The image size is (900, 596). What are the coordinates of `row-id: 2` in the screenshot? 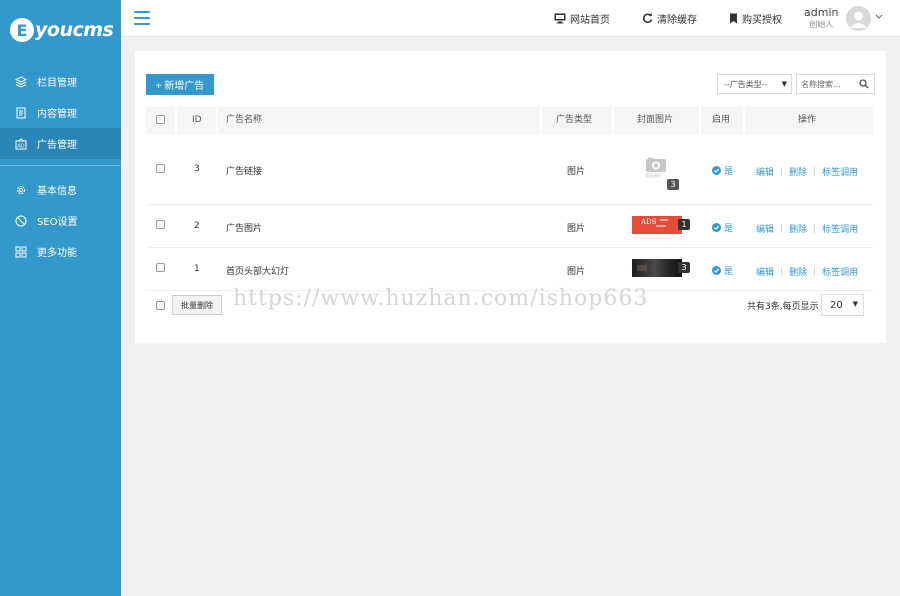 It's located at (197, 226).